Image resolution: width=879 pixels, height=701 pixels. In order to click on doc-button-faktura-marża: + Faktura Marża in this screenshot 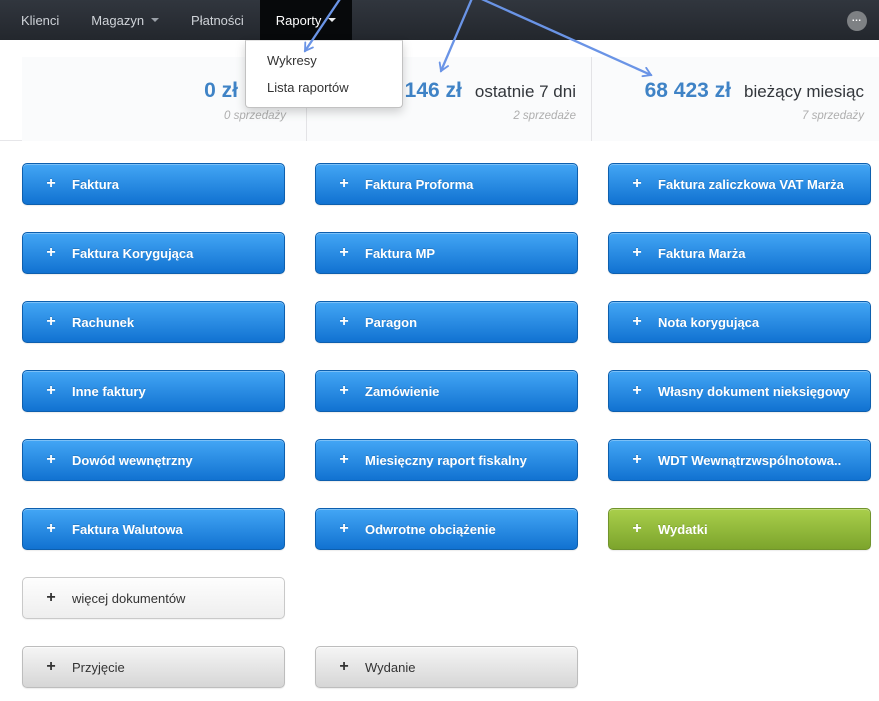, I will do `click(739, 253)`.